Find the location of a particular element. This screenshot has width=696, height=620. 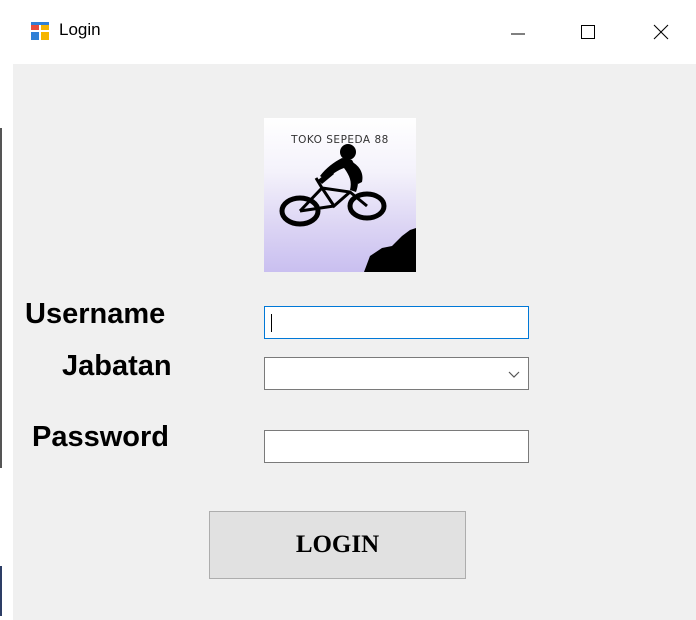

maximize-icon is located at coordinates (588, 32).